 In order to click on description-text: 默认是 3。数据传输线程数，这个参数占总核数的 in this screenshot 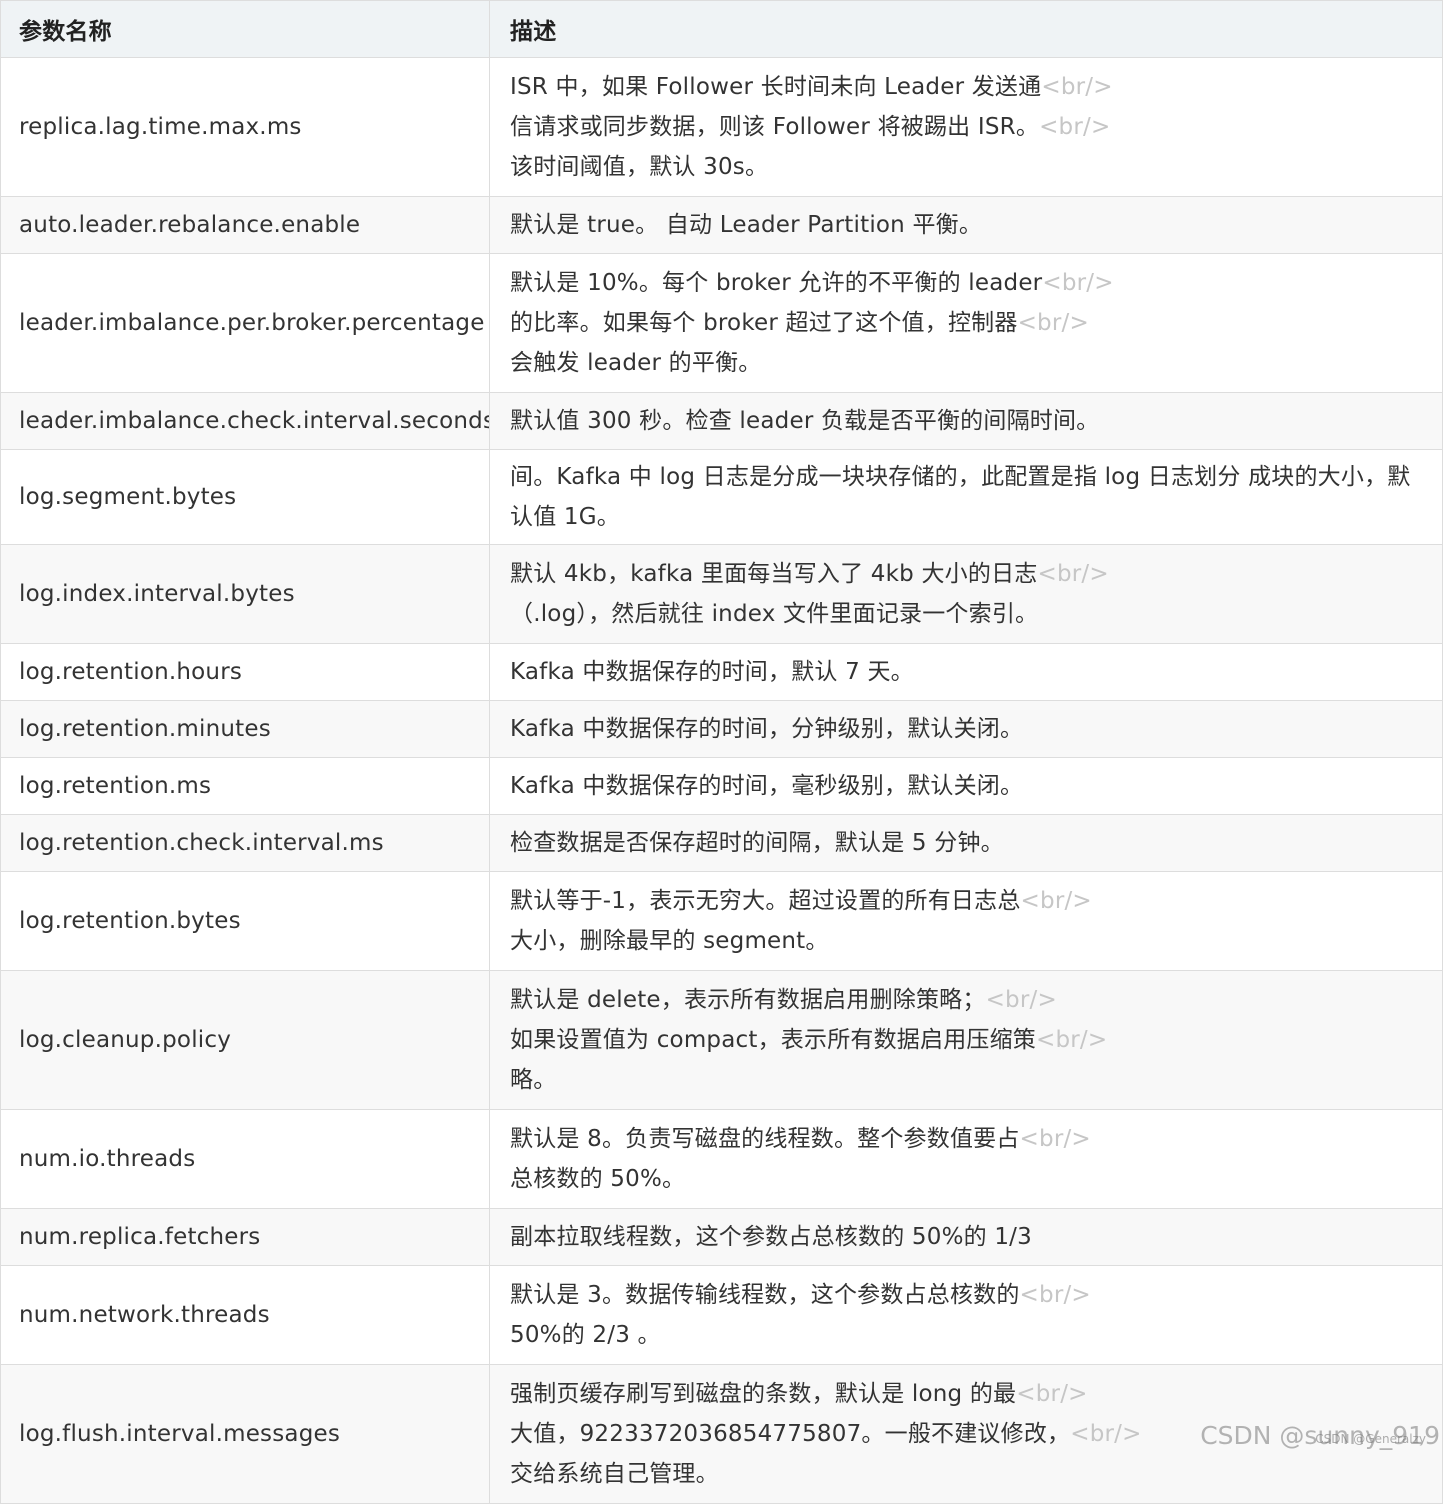, I will do `click(765, 1295)`.